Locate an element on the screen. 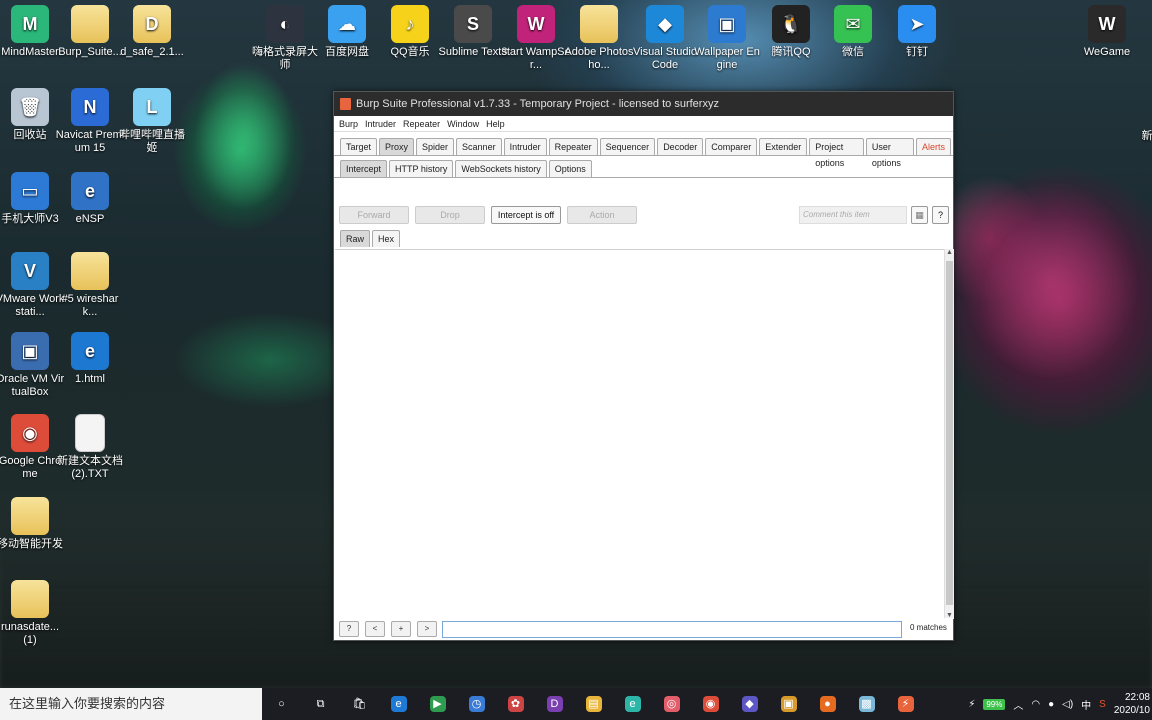 The height and width of the screenshot is (720, 1152). taskbar-colorful-icon: ◎ is located at coordinates (671, 704).